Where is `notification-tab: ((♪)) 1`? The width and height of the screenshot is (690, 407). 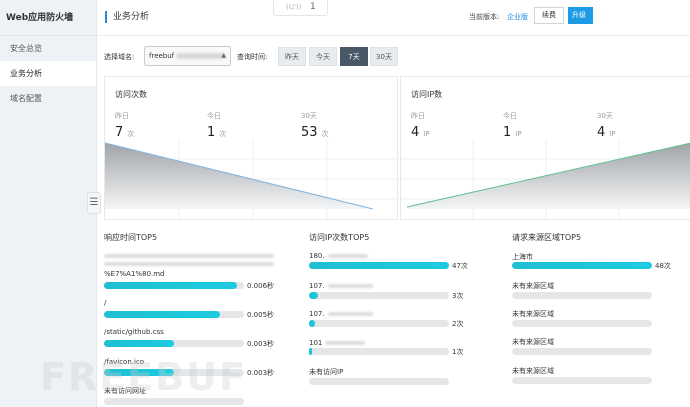
notification-tab: ((♪)) 1 is located at coordinates (300, 8).